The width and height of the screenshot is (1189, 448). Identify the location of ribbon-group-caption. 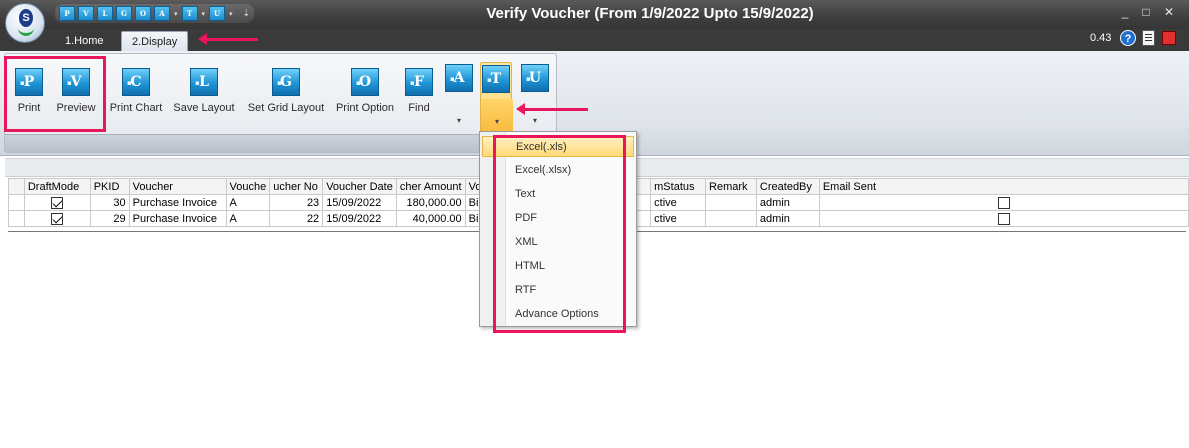
(280, 143).